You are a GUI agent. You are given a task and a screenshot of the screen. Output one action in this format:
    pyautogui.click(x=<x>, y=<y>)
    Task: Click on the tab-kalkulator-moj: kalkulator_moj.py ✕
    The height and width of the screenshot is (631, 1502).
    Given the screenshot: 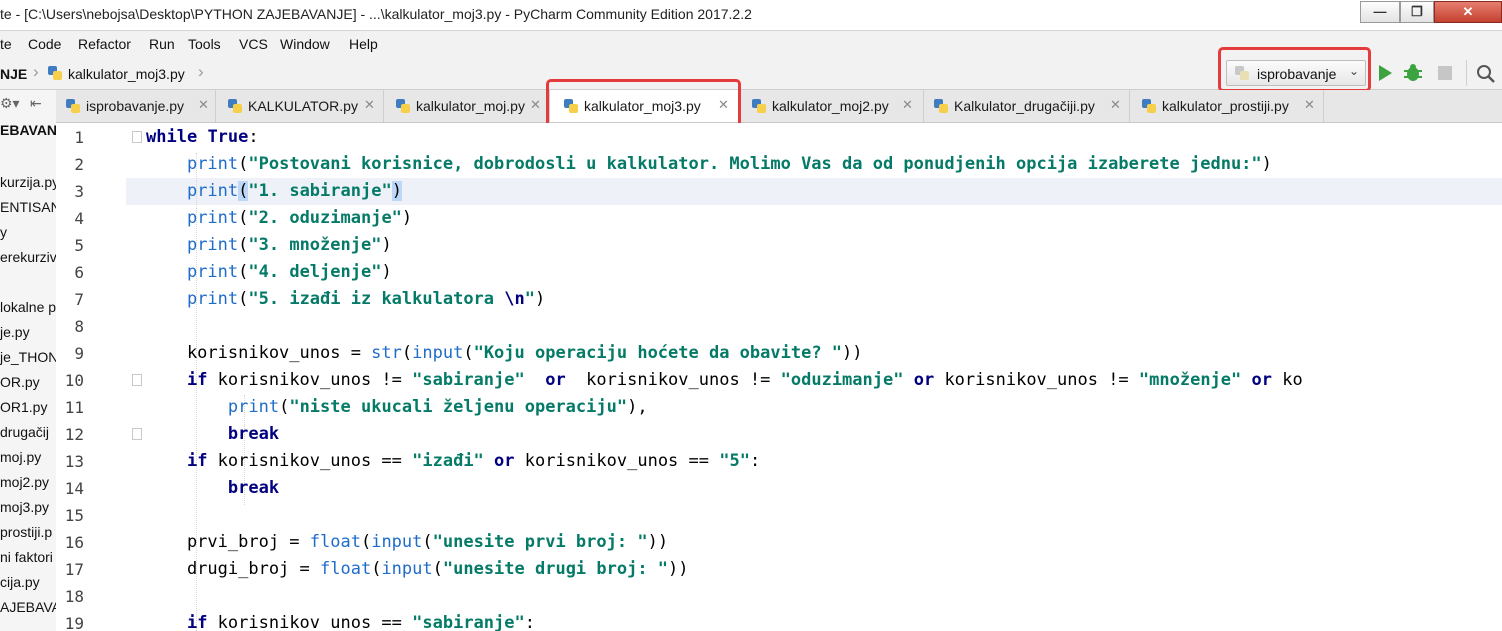 What is the action you would take?
    pyautogui.click(x=467, y=106)
    